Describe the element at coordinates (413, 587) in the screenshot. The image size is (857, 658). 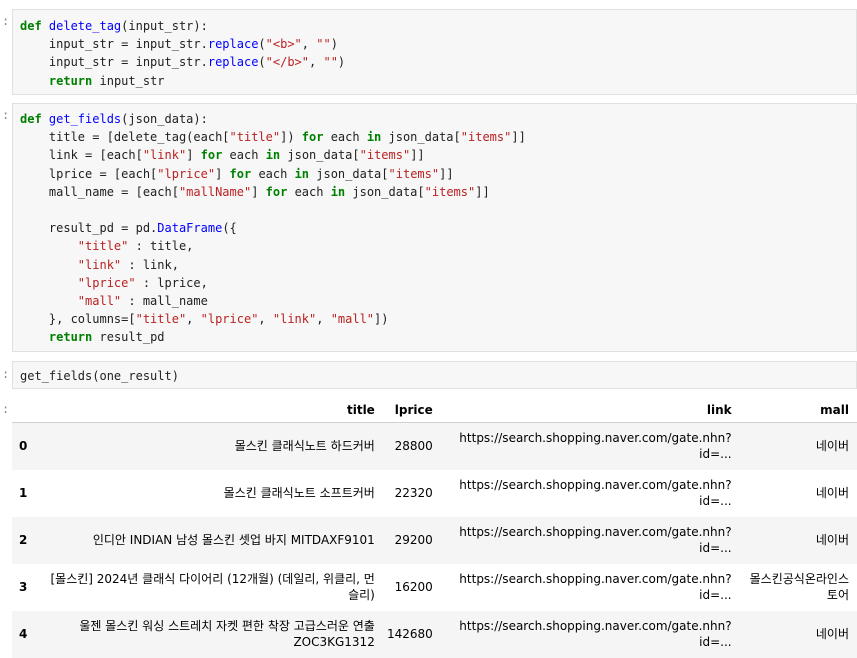
I see `cell-lprice: 16200` at that location.